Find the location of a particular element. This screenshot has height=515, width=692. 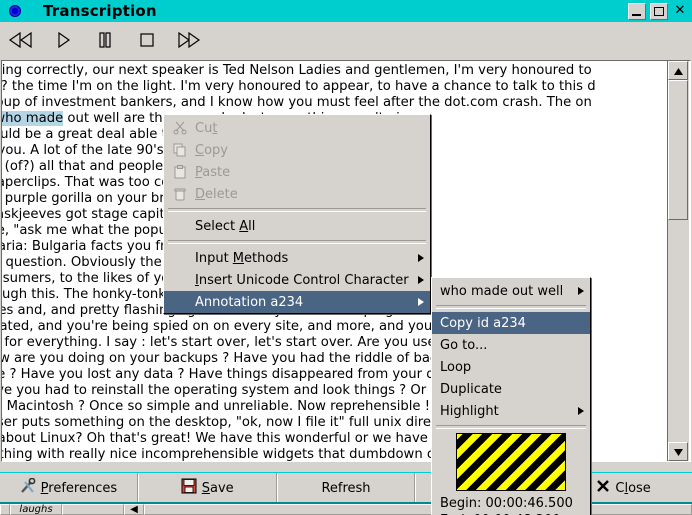

submenu-item-copy-id-a234: Copy id a234 is located at coordinates (511, 323).